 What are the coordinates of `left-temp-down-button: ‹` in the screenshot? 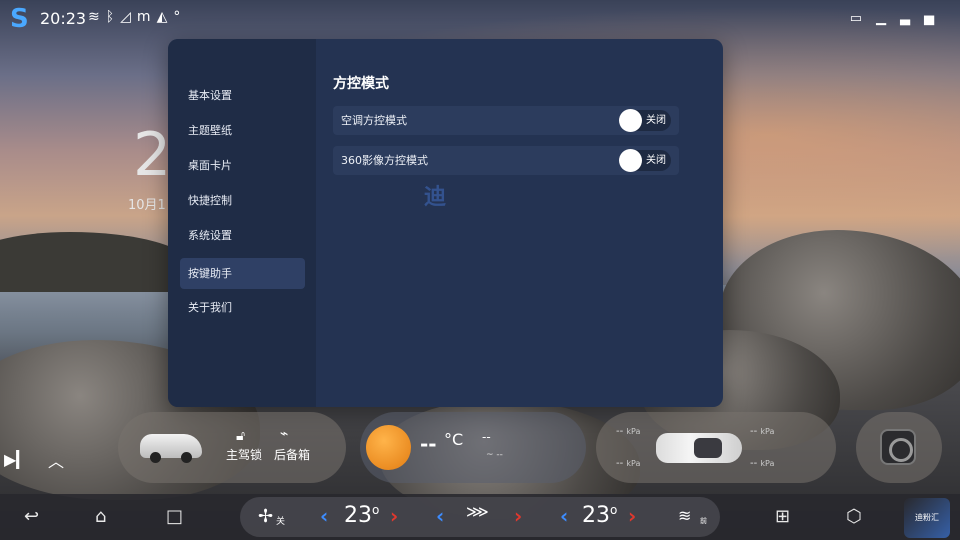 It's located at (324, 516).